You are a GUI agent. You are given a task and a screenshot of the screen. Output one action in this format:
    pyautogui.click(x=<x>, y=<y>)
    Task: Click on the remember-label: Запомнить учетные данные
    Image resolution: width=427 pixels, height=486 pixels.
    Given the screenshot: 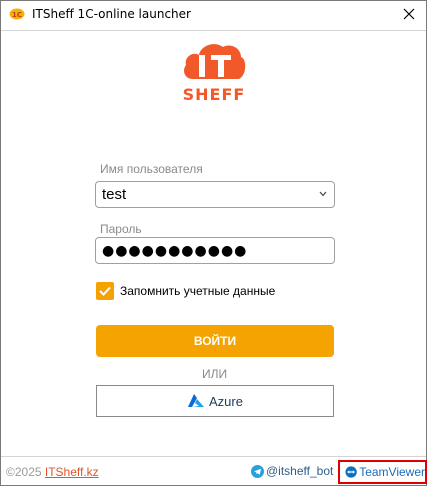 What is the action you would take?
    pyautogui.click(x=198, y=291)
    